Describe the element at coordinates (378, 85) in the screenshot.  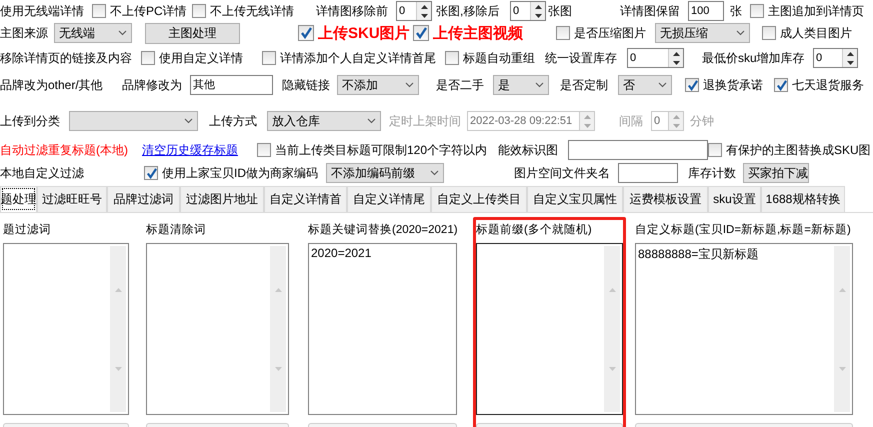
I see `dropdown: 不添加` at that location.